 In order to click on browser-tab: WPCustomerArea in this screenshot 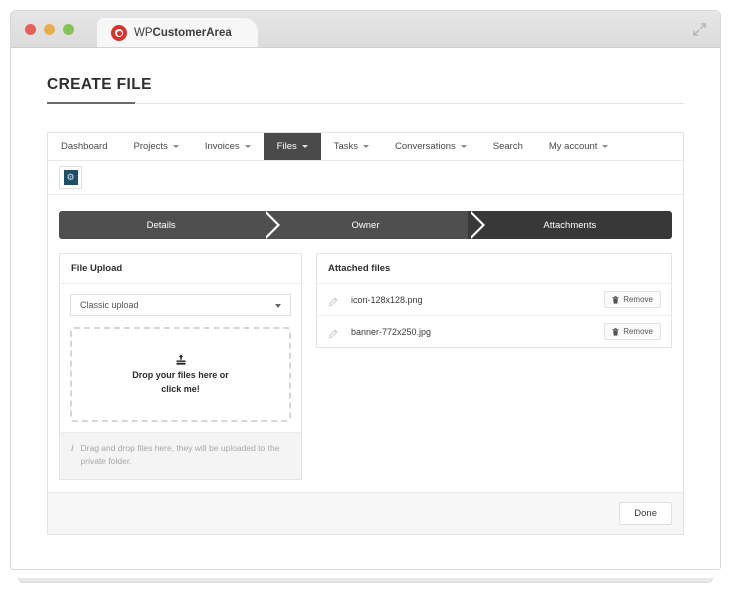, I will do `click(177, 33)`.